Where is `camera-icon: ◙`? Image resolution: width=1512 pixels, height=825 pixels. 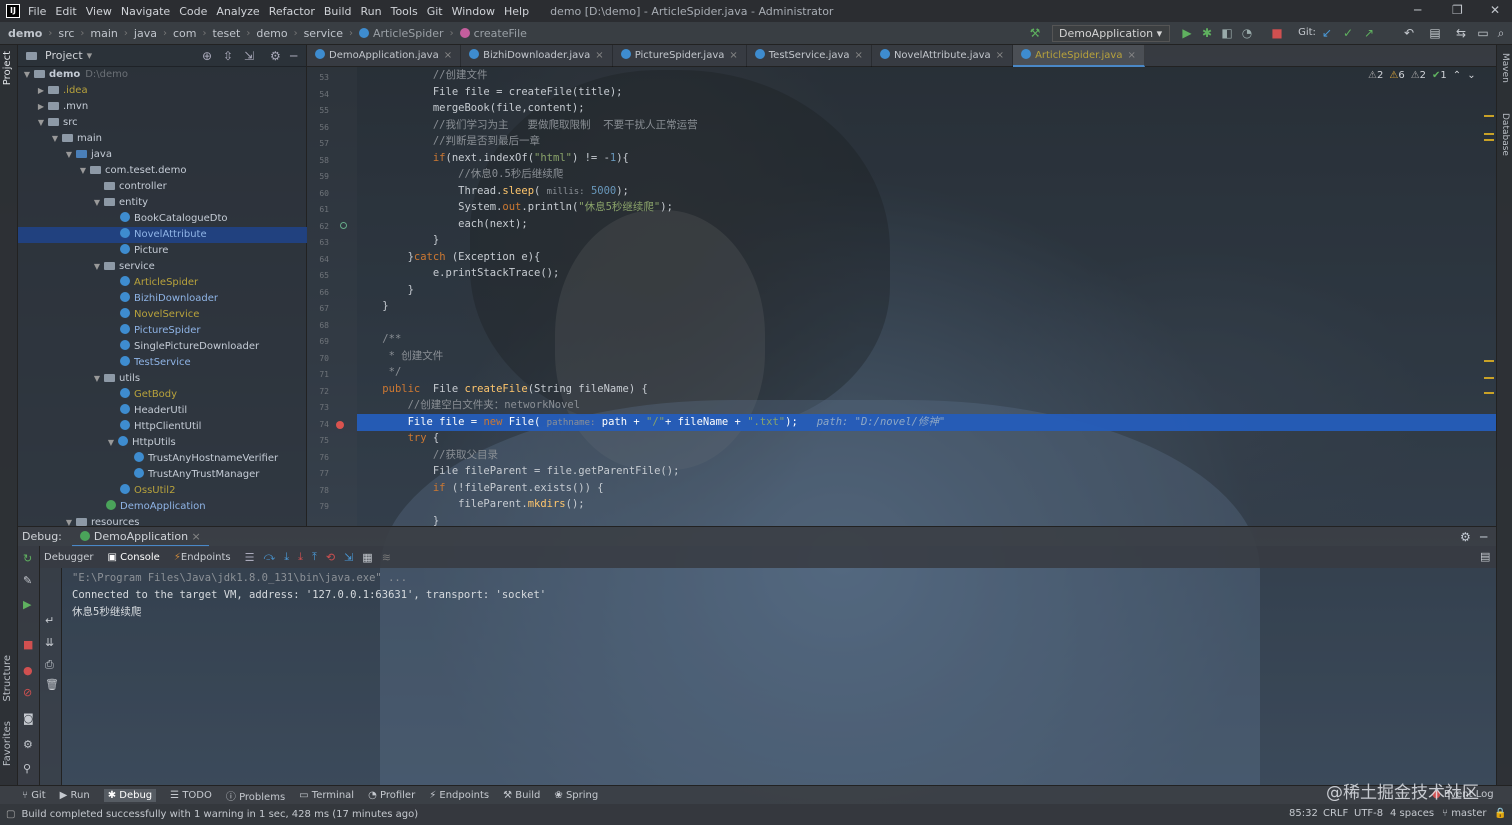
camera-icon: ◙ is located at coordinates (28, 718).